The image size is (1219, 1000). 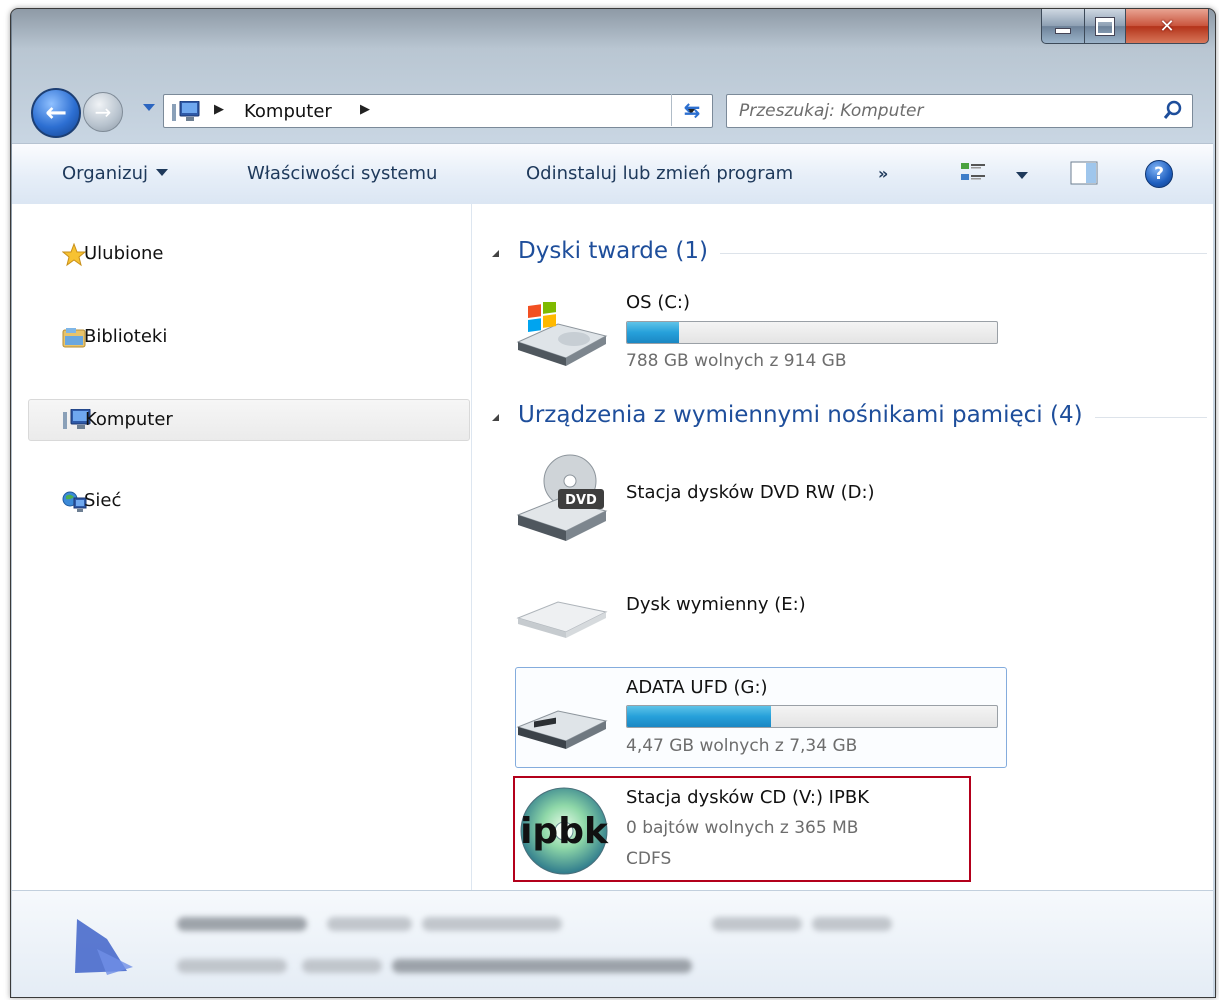 What do you see at coordinates (939, 111) in the screenshot?
I see `search-input` at bounding box center [939, 111].